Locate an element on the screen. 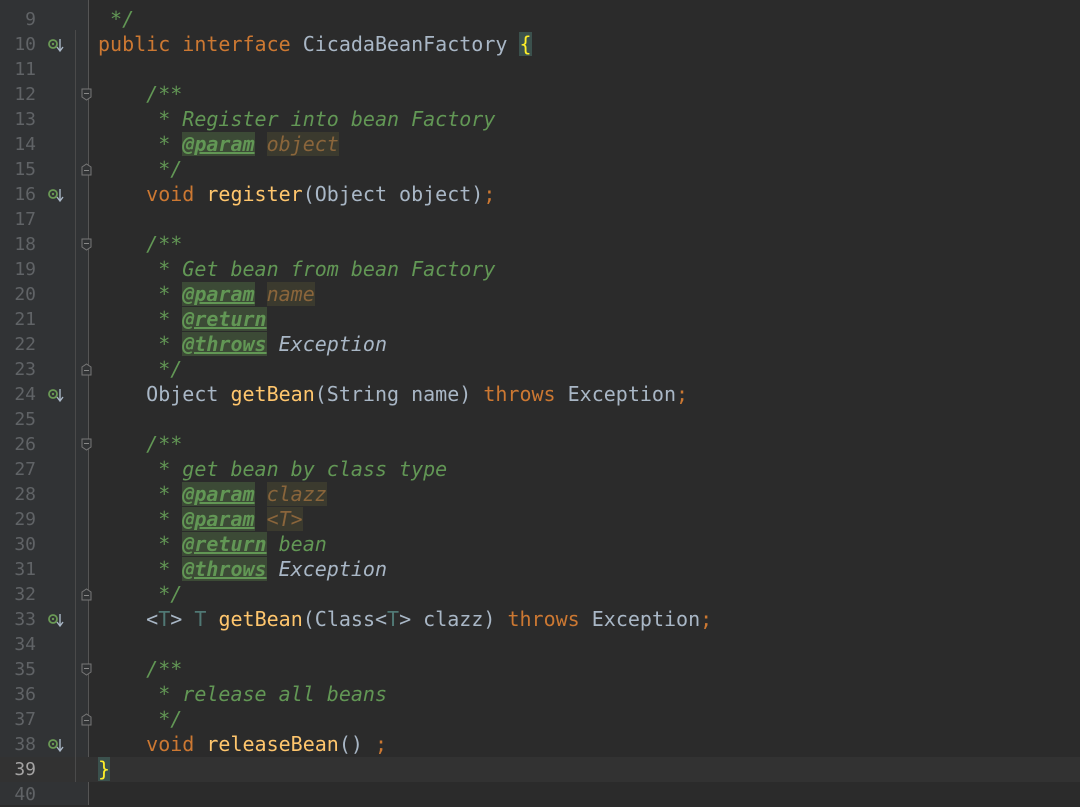 Image resolution: width=1080 pixels, height=807 pixels. code-text: * @param object is located at coordinates (218, 144).